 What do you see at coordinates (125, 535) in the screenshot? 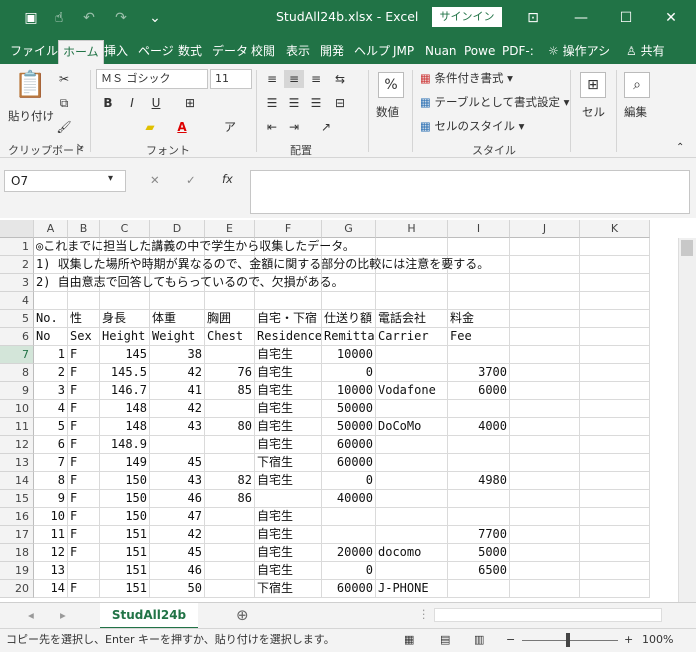
I see `cell: 151` at bounding box center [125, 535].